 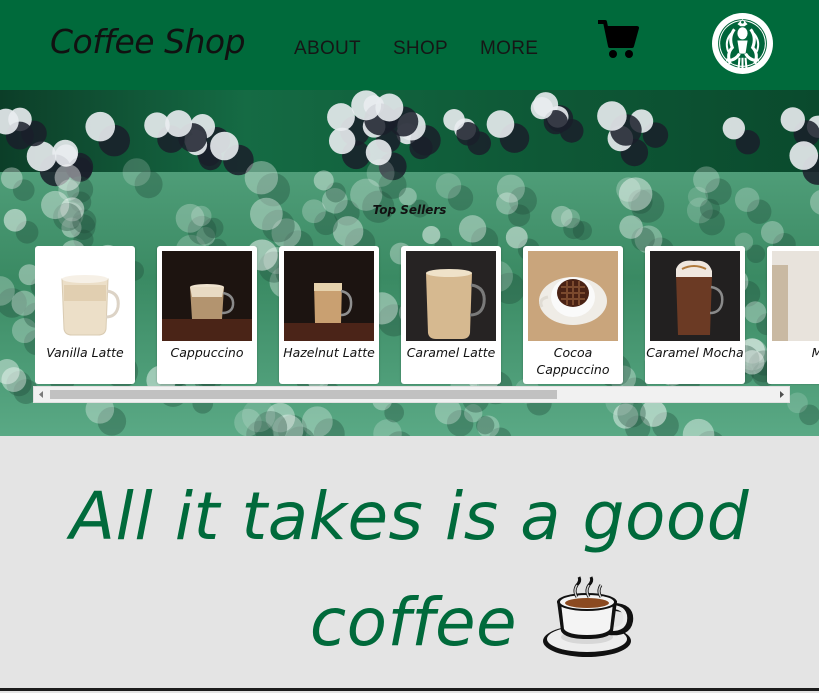 What do you see at coordinates (148, 41) in the screenshot?
I see `brand-title: Coffee Shop` at bounding box center [148, 41].